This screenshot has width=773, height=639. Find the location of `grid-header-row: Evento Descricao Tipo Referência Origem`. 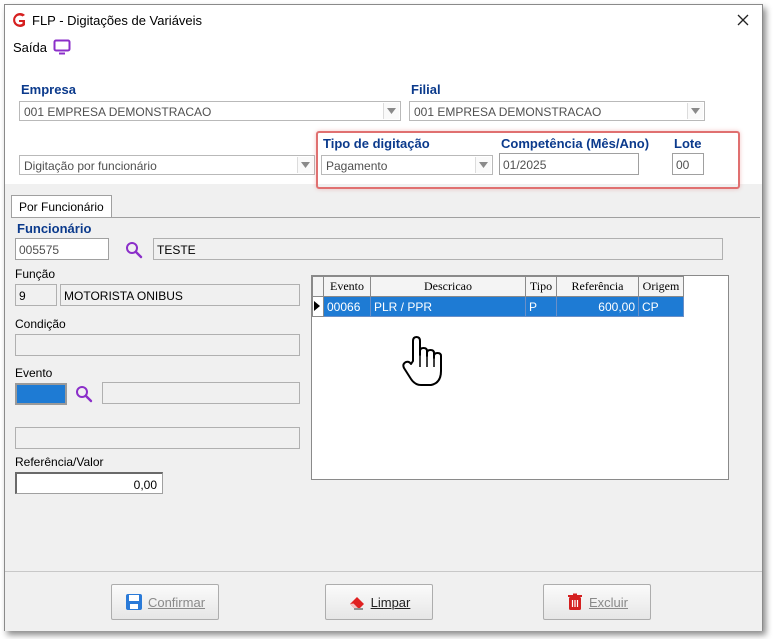

grid-header-row: Evento Descricao Tipo Referência Origem is located at coordinates (498, 286).